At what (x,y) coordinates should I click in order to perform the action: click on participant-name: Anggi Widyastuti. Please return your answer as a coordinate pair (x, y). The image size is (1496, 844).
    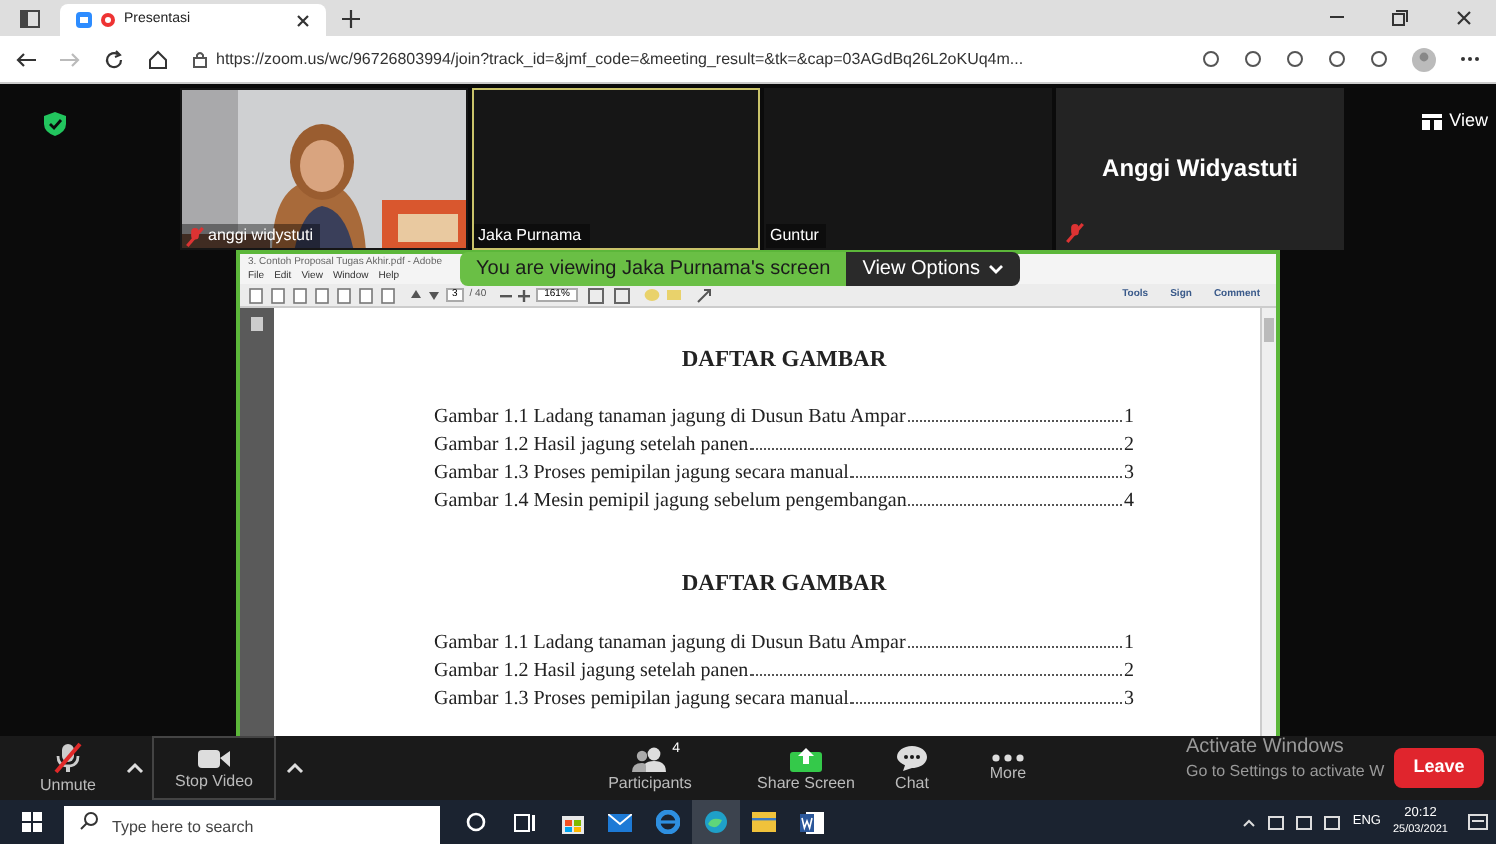
    Looking at the image, I should click on (1200, 169).